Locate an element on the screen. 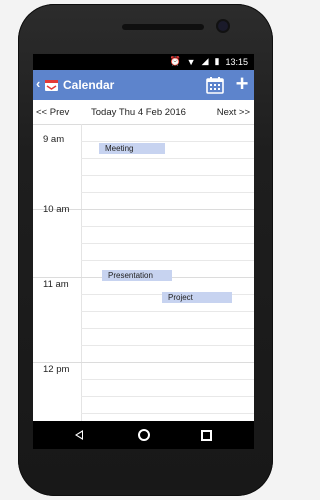 The height and width of the screenshot is (500, 320). app-title: Calendar is located at coordinates (89, 85).